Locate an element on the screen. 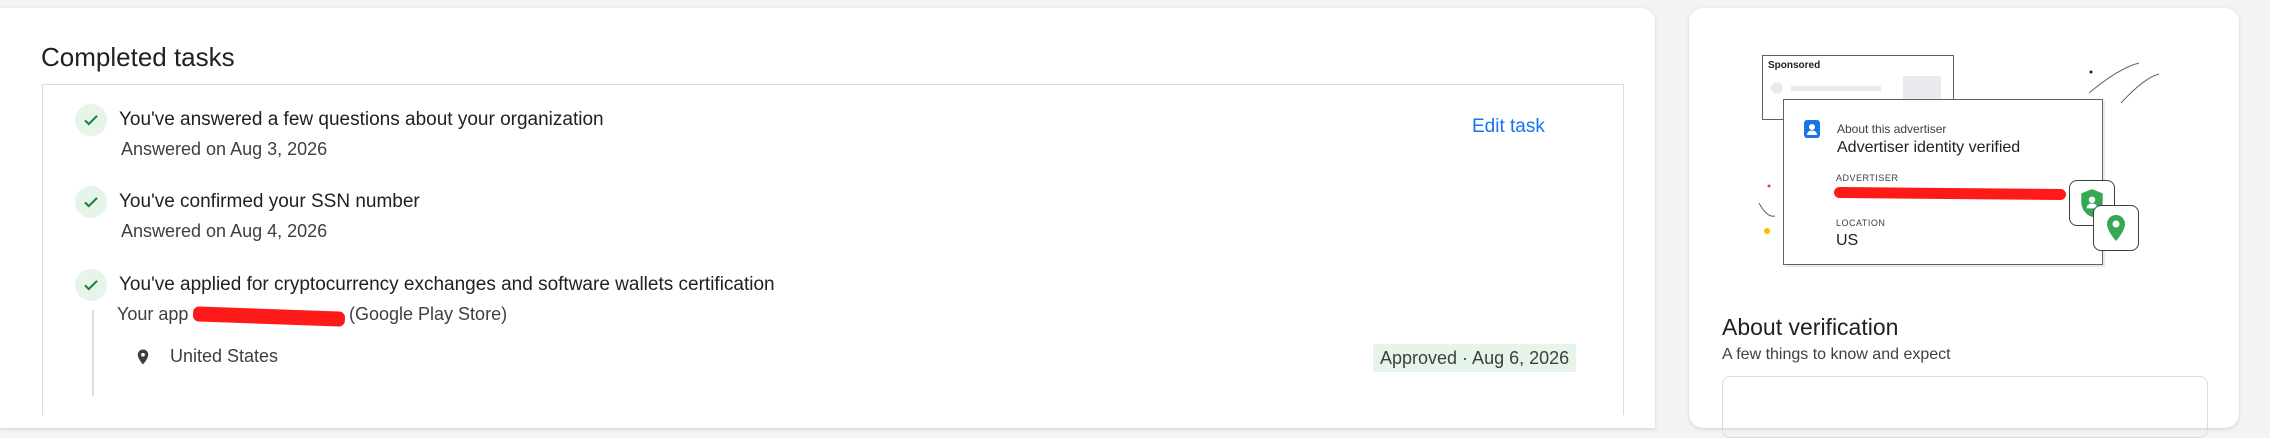 The height and width of the screenshot is (438, 2270). status-badge: Approved · Aug 6, 2026 is located at coordinates (1475, 358).